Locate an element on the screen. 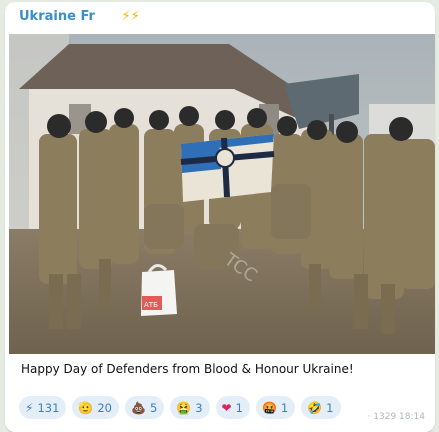  reaction-poop: 💩 5 is located at coordinates (144, 407).